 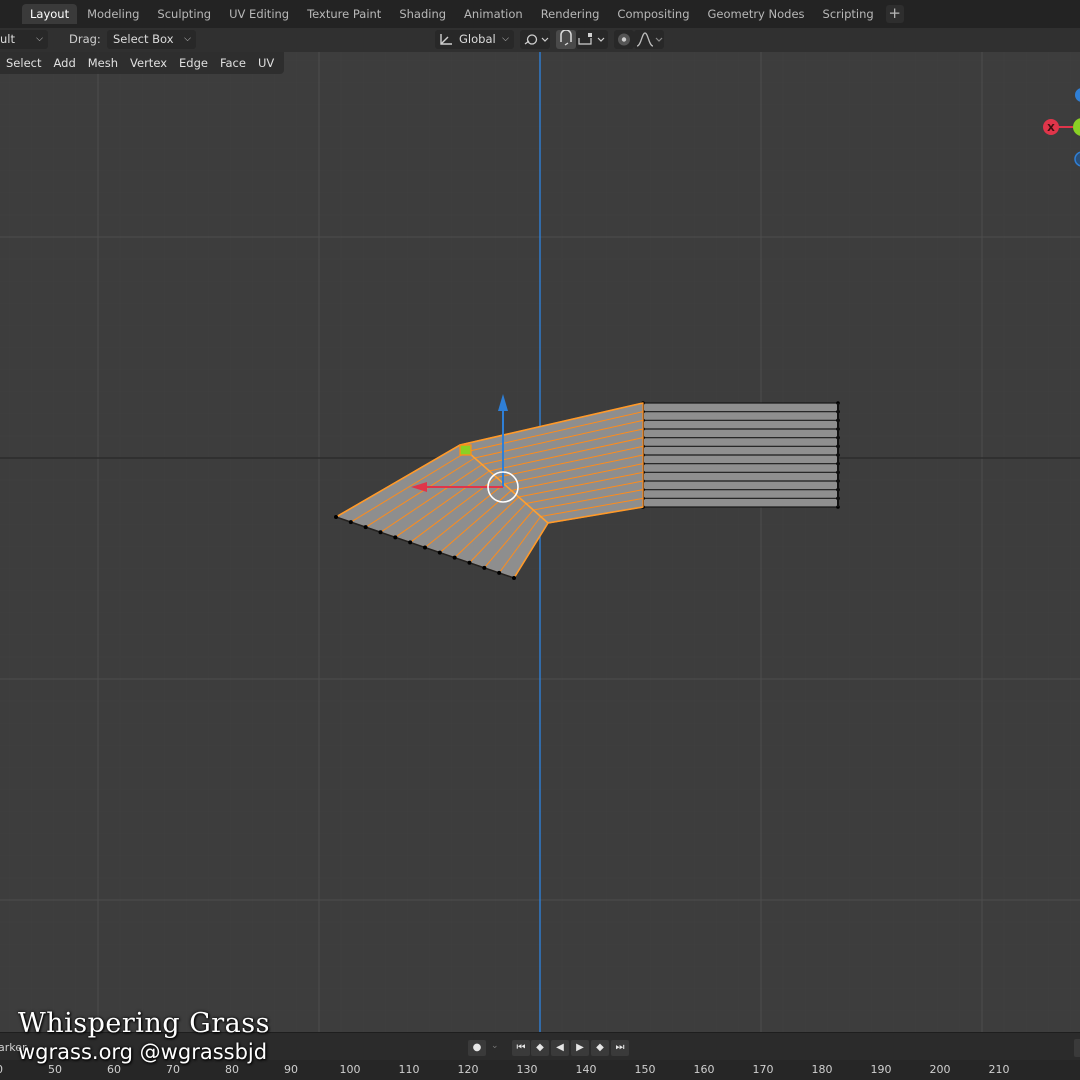 What do you see at coordinates (114, 1069) in the screenshot?
I see `ruler-tick: 60` at bounding box center [114, 1069].